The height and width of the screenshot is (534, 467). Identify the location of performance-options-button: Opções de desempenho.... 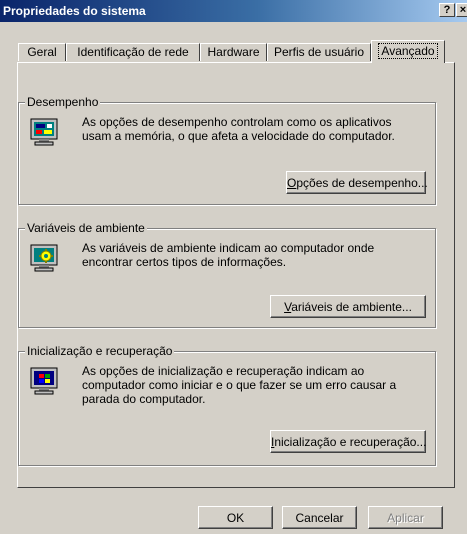
(357, 182).